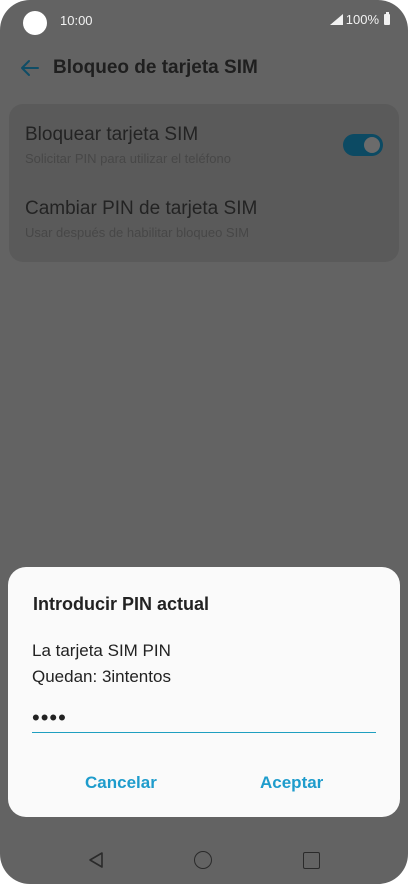 The width and height of the screenshot is (408, 884). I want to click on battery-percent: 100%, so click(362, 19).